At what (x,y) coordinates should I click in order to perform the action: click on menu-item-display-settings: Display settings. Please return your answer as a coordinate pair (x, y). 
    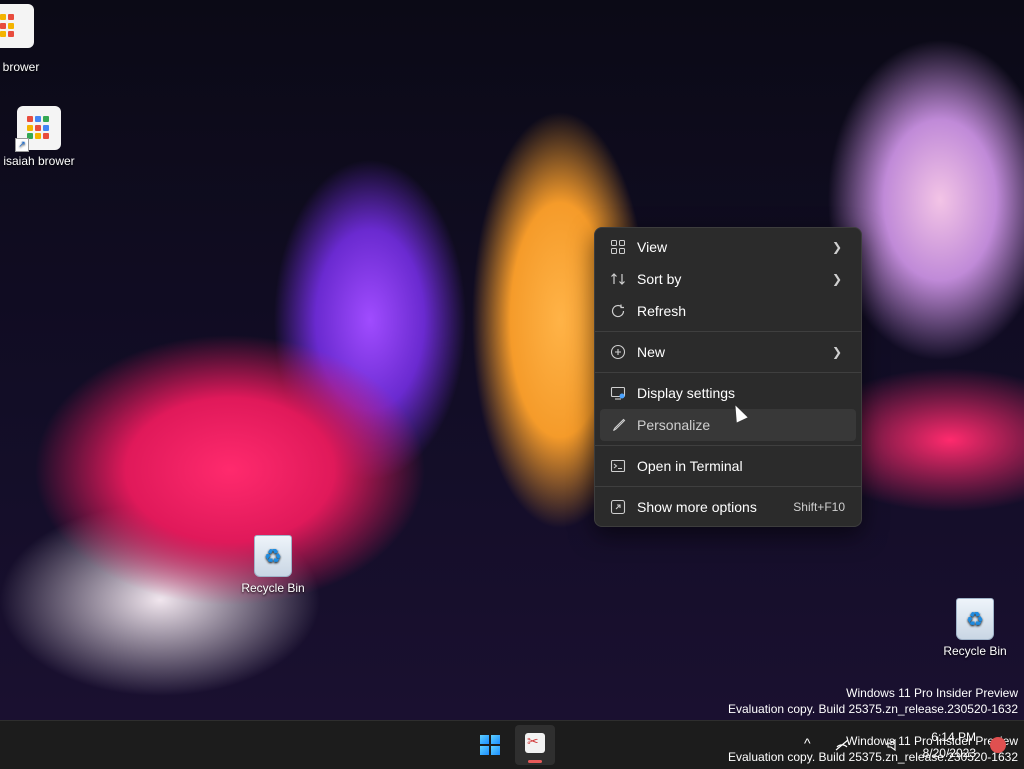
    Looking at the image, I should click on (728, 393).